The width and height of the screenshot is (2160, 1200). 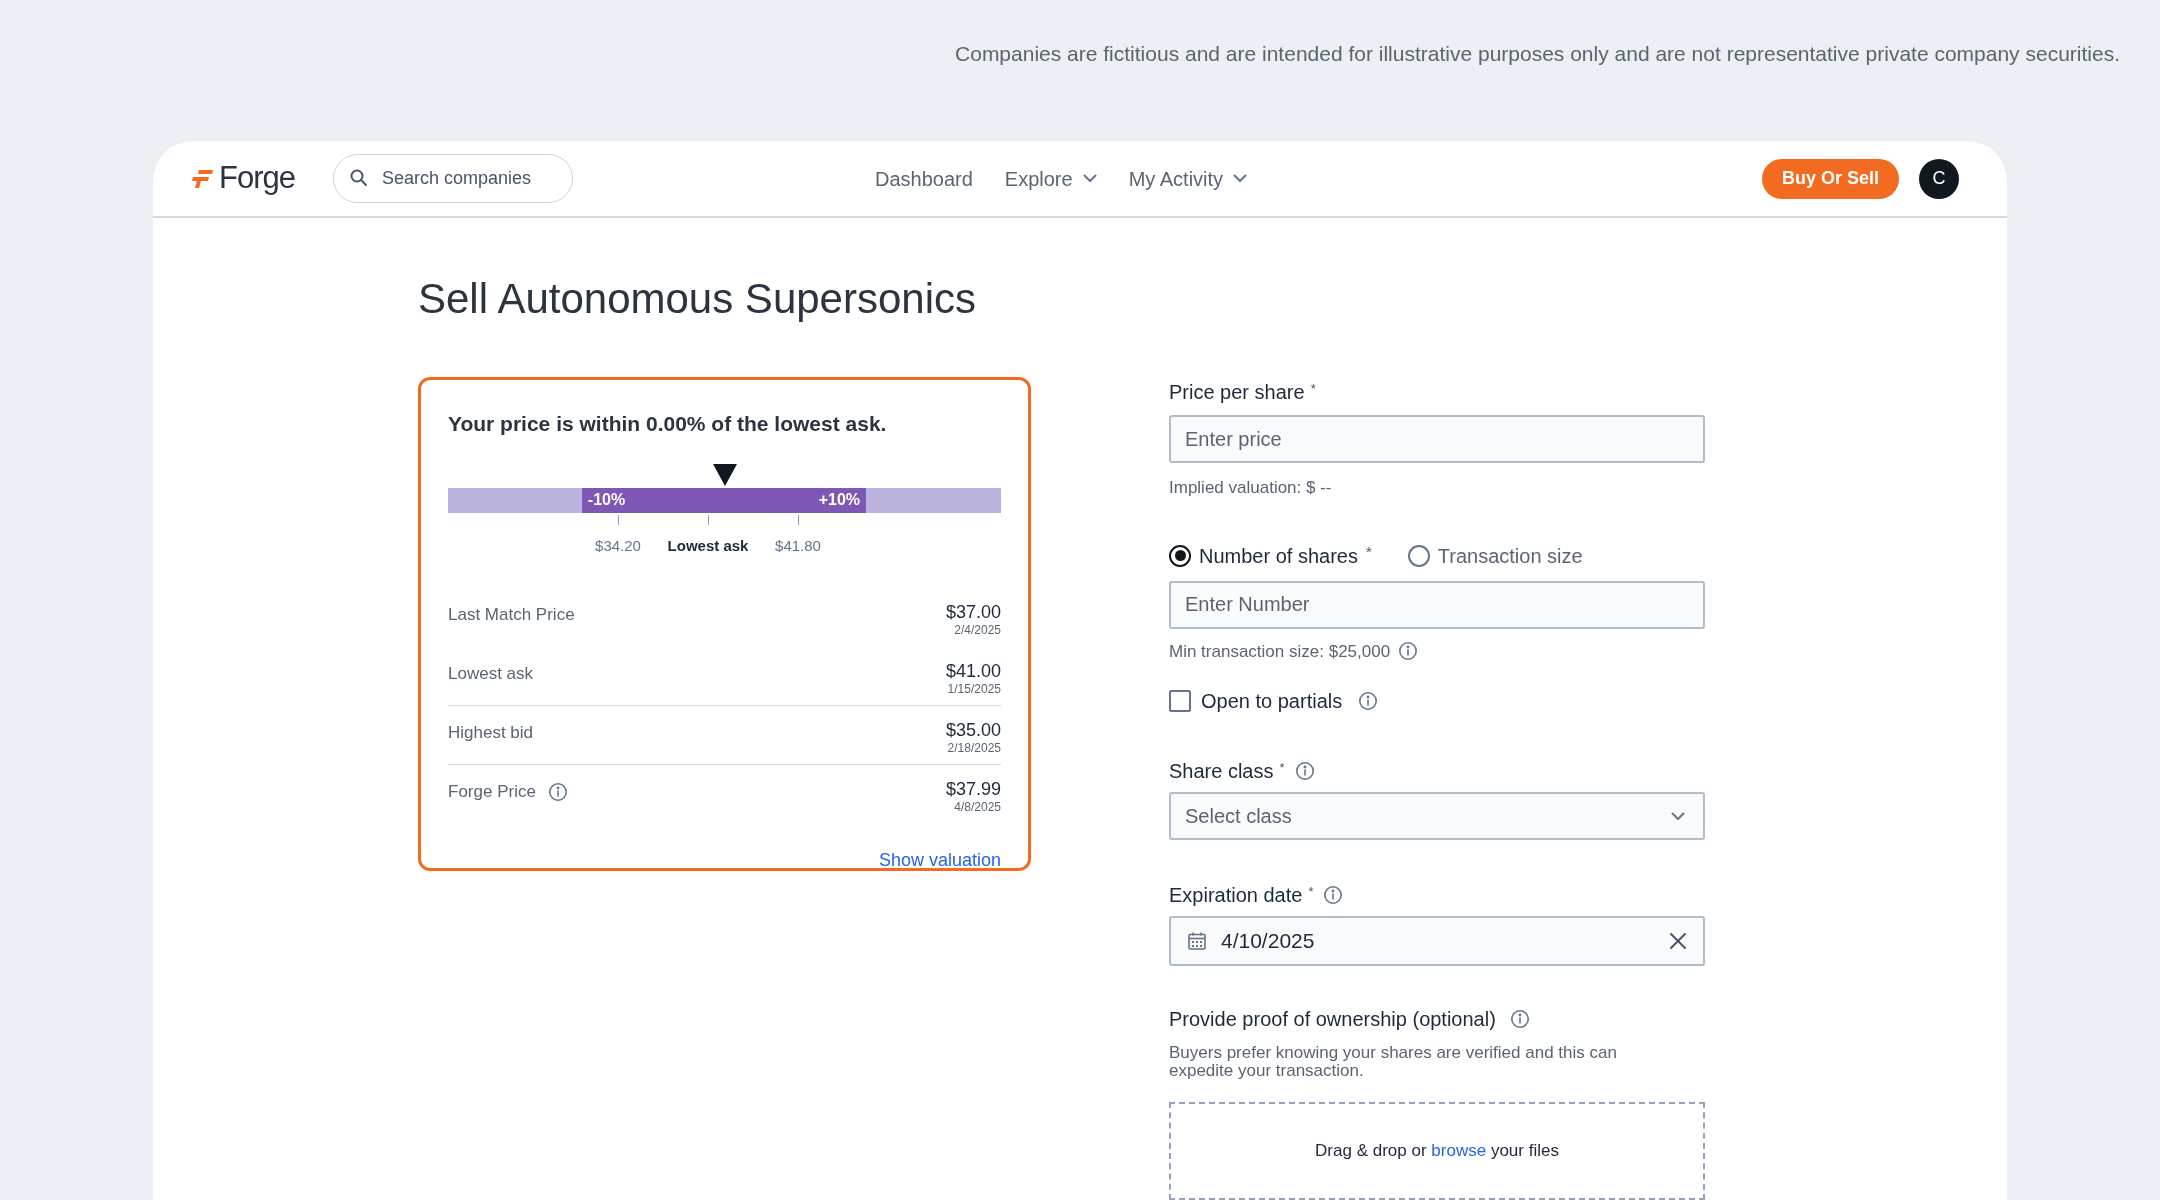 What do you see at coordinates (1272, 701) in the screenshot?
I see `checkbox-label: Open to partials` at bounding box center [1272, 701].